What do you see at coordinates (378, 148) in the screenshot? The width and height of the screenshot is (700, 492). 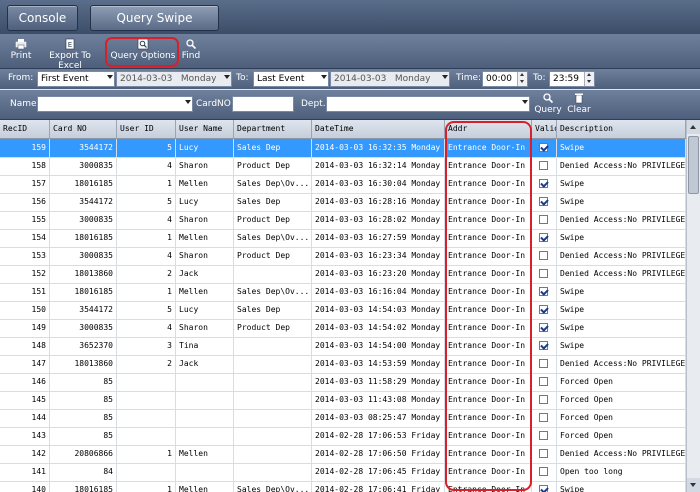 I see `cell-dt: 2014-03-03 16:32:35 Monday` at bounding box center [378, 148].